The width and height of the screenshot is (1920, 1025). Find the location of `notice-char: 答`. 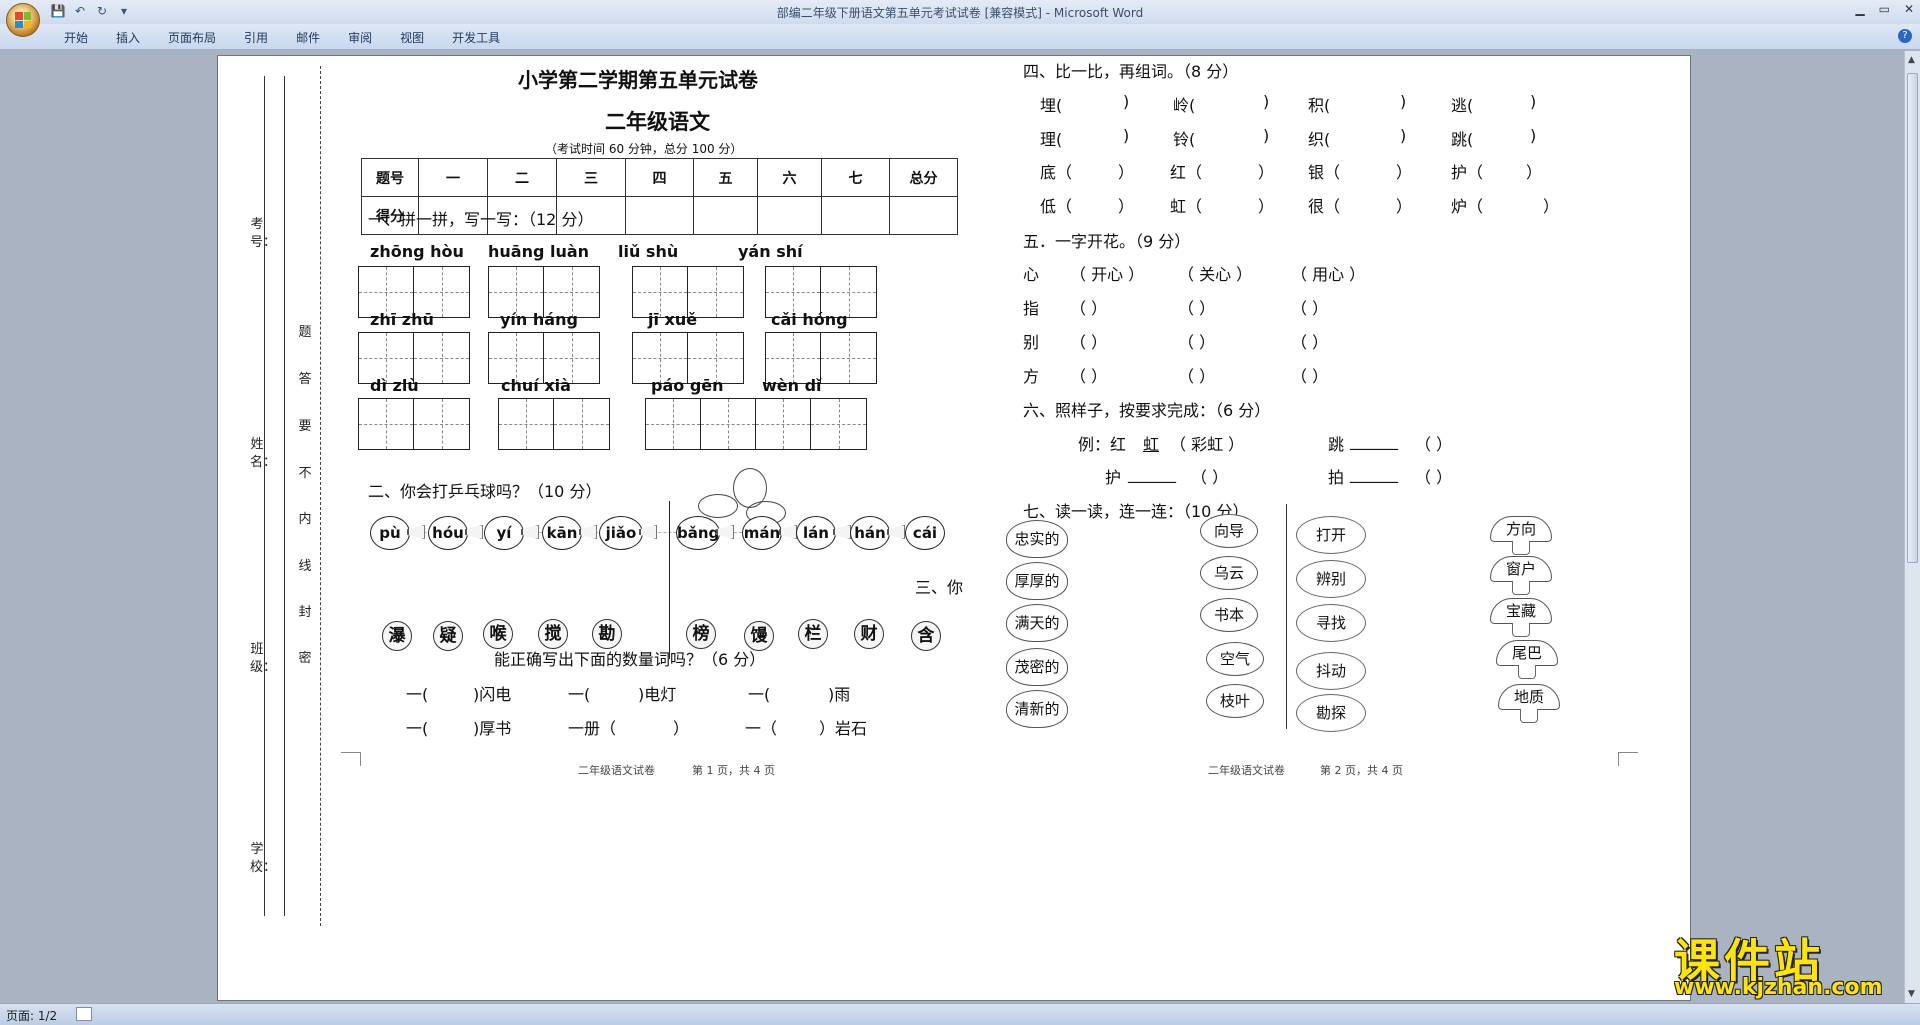

notice-char: 答 is located at coordinates (305, 379).